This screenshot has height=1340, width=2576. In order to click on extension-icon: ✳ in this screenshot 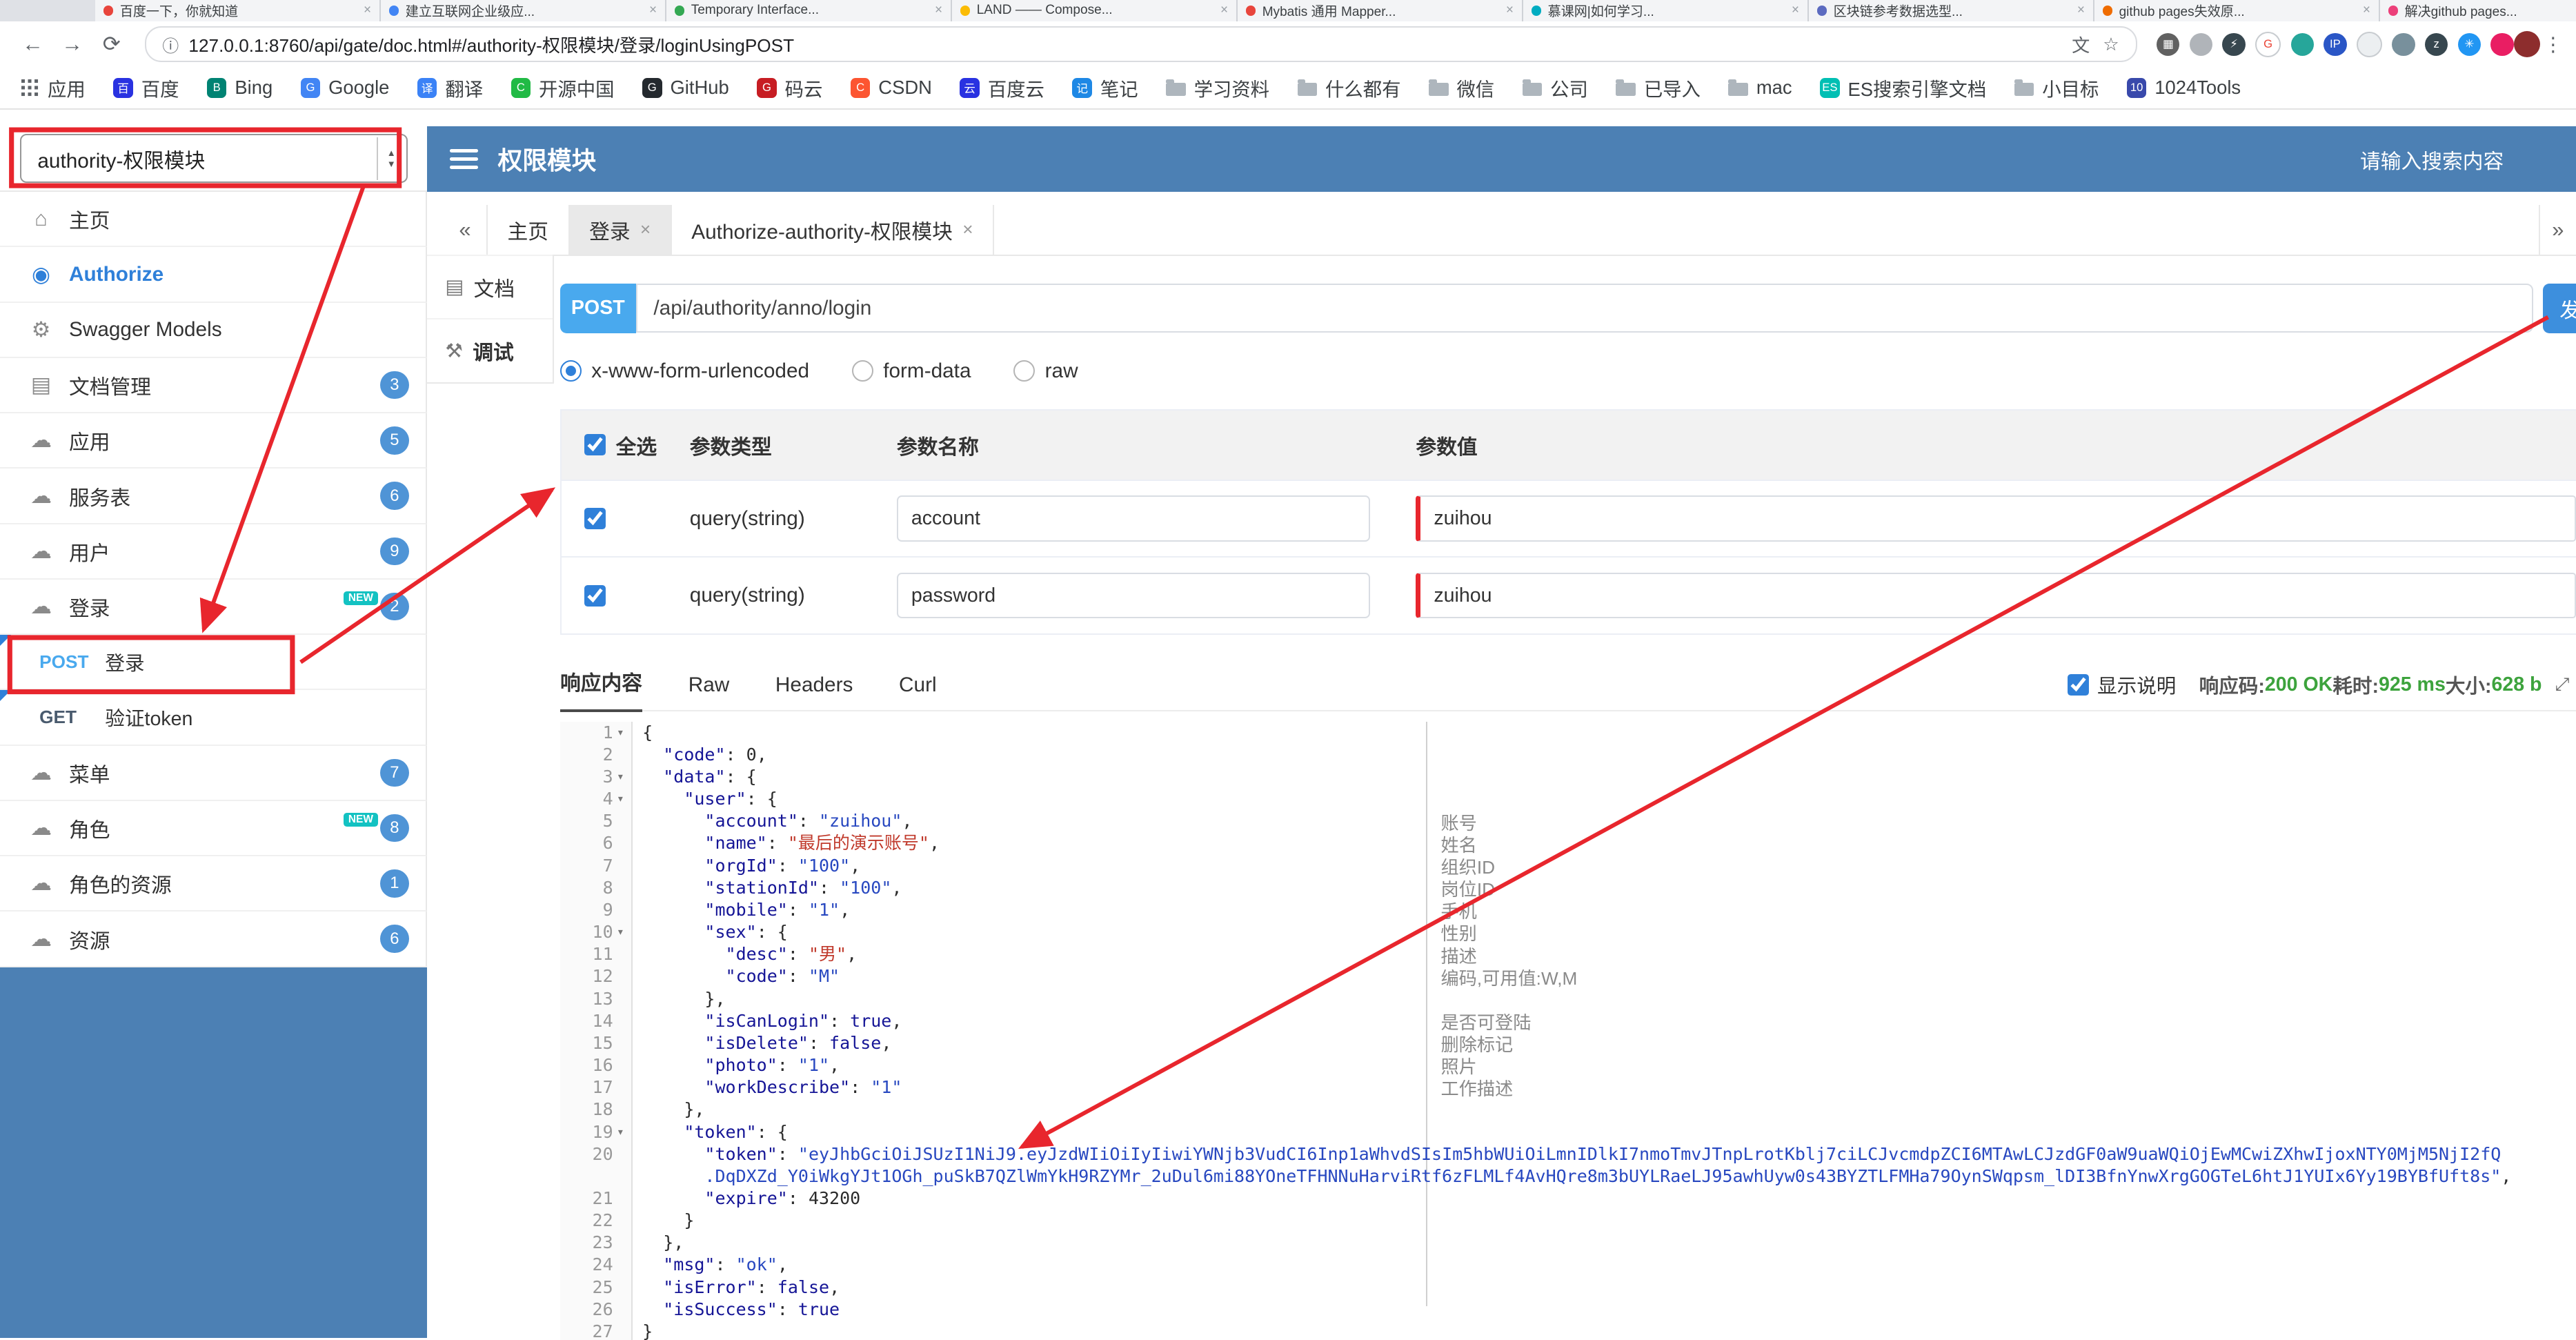, I will do `click(2469, 44)`.